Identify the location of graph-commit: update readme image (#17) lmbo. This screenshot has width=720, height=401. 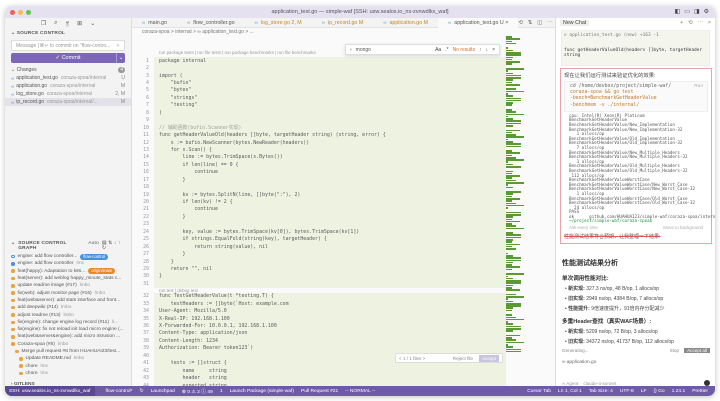
(68, 285).